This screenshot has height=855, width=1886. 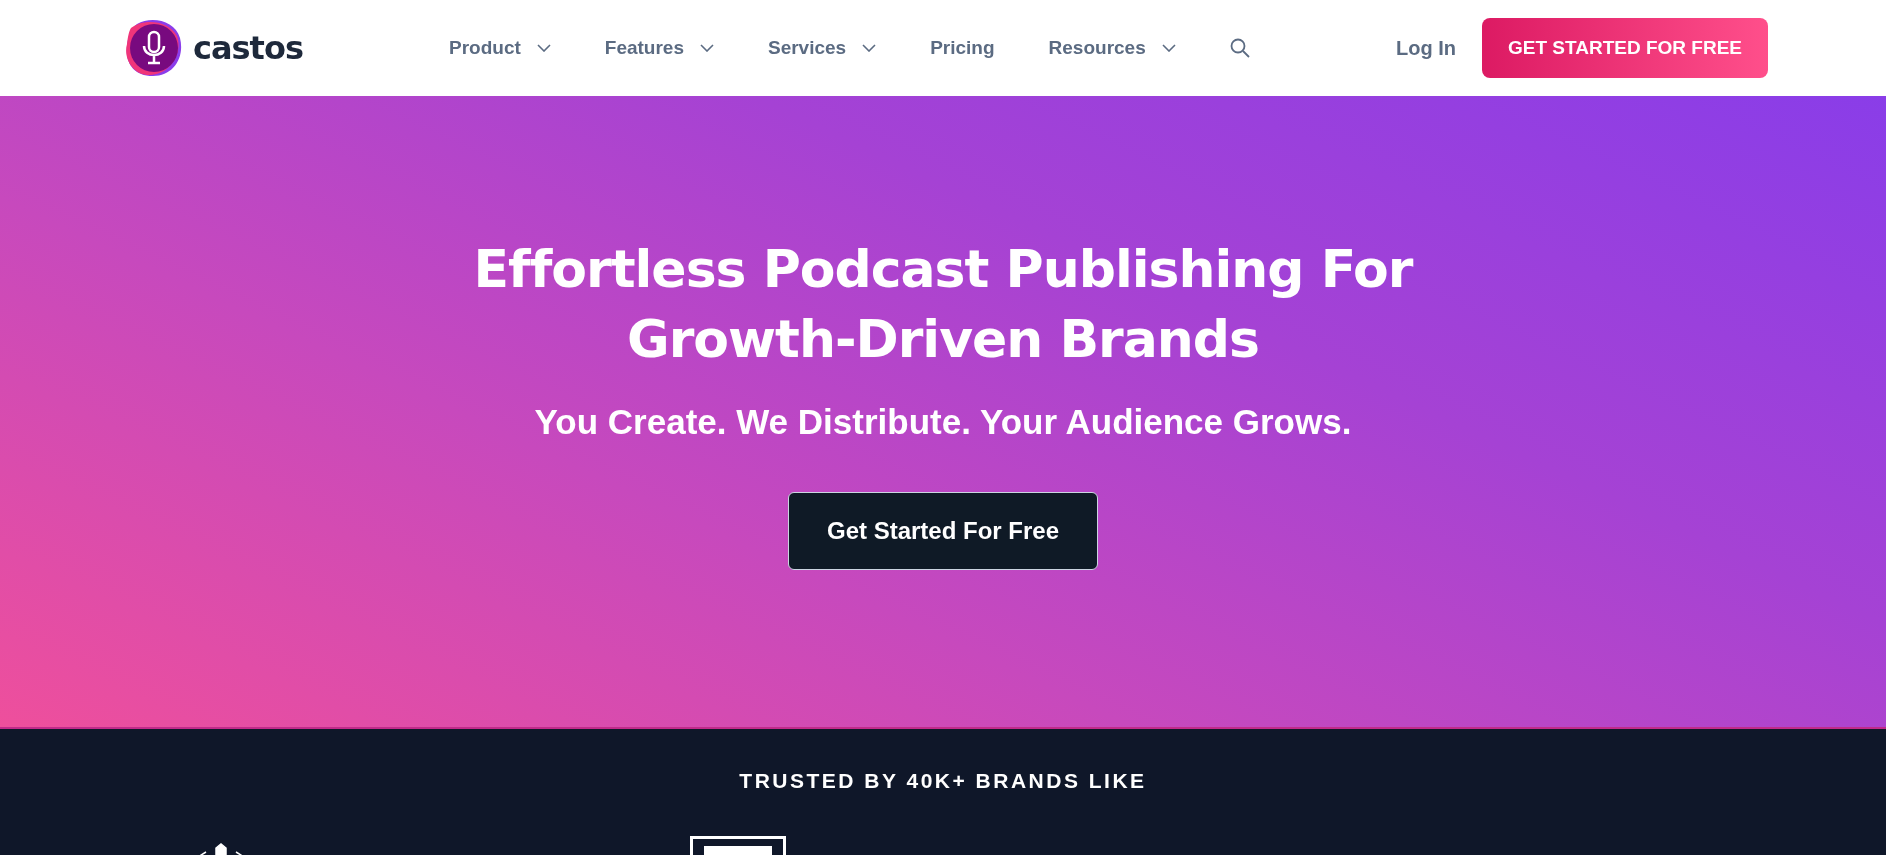 I want to click on get-started-button: GET STARTED FOR FREE, so click(x=1625, y=48).